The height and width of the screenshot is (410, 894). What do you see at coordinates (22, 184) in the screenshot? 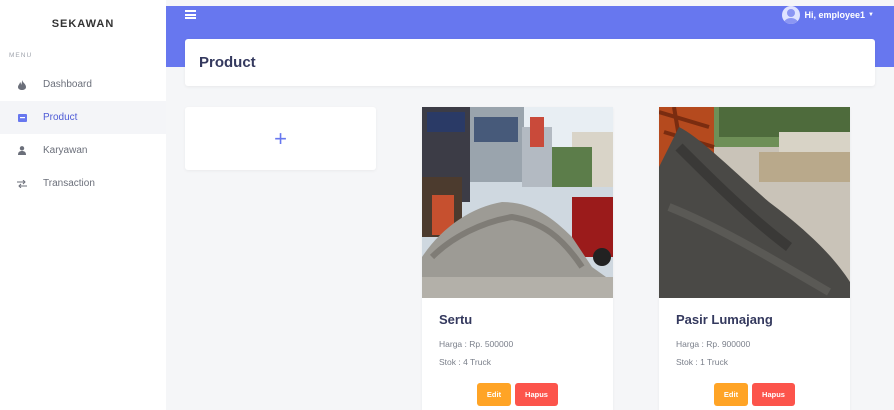
I see `exchange-icon` at bounding box center [22, 184].